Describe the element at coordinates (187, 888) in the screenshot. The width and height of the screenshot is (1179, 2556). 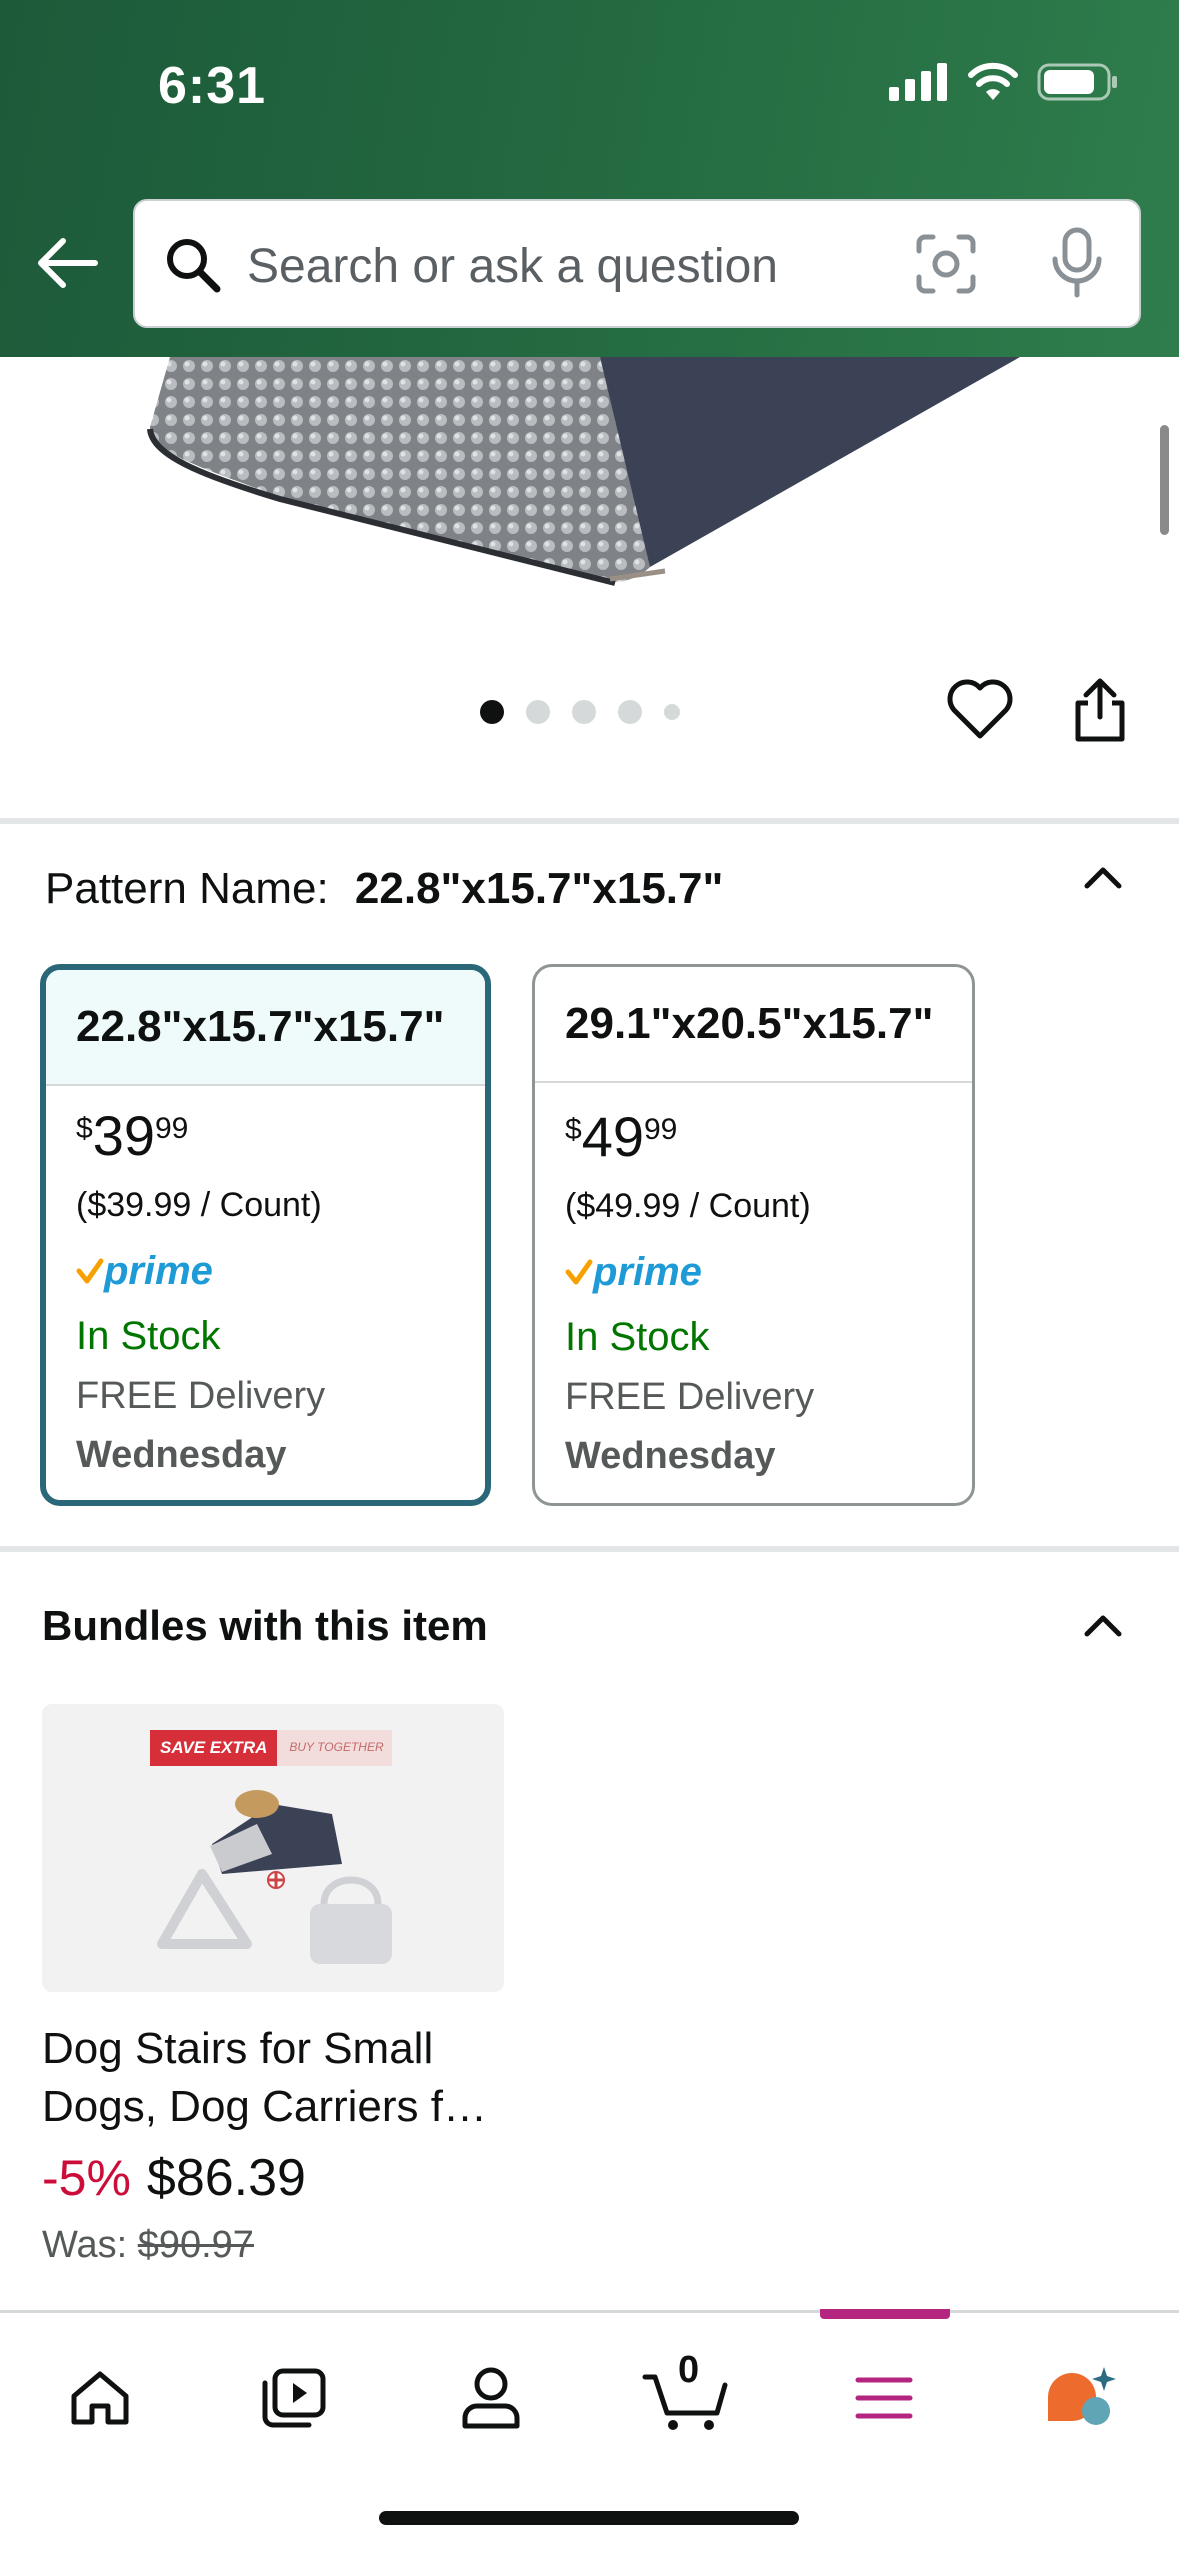
I see `pattern-label: Pattern Name:` at that location.